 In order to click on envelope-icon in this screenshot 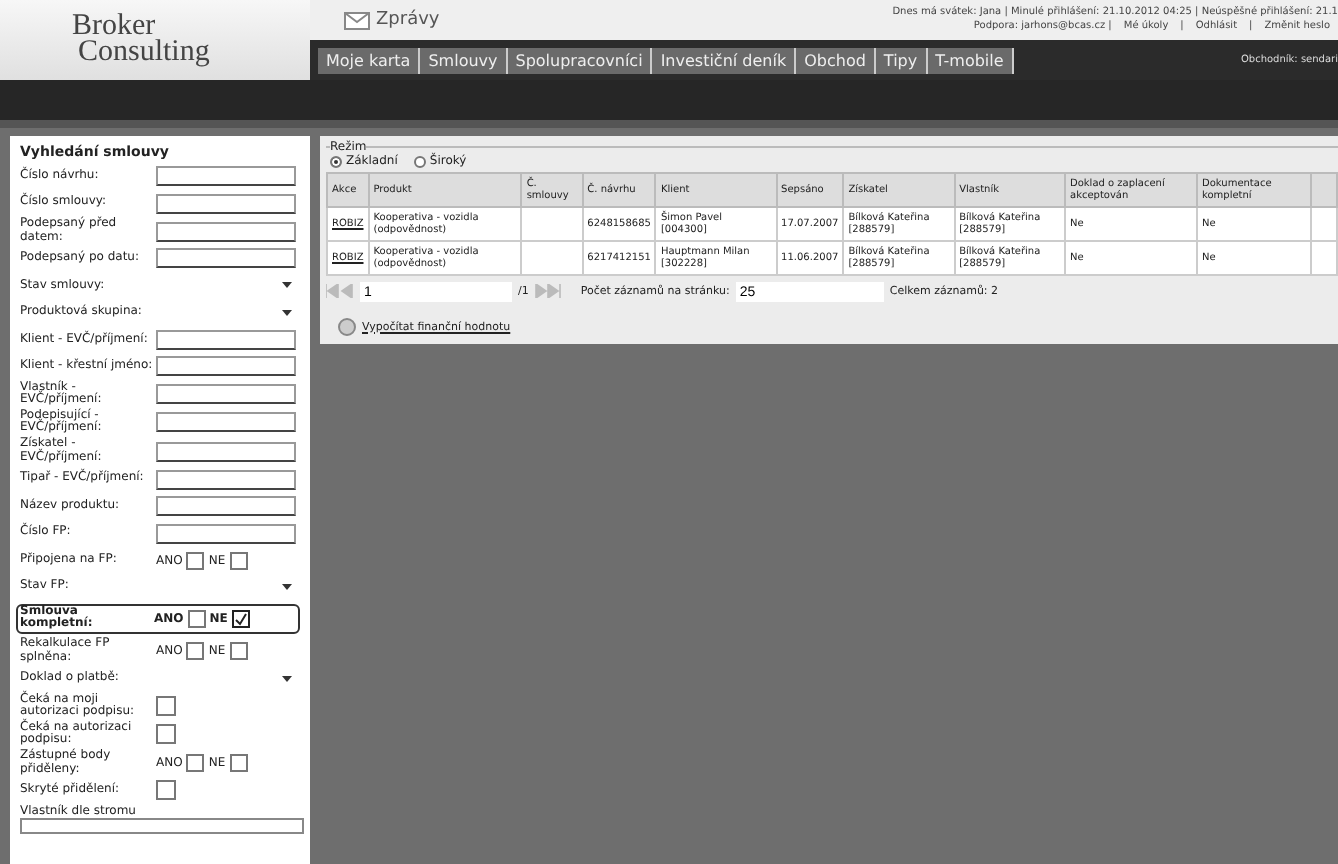, I will do `click(357, 20)`.